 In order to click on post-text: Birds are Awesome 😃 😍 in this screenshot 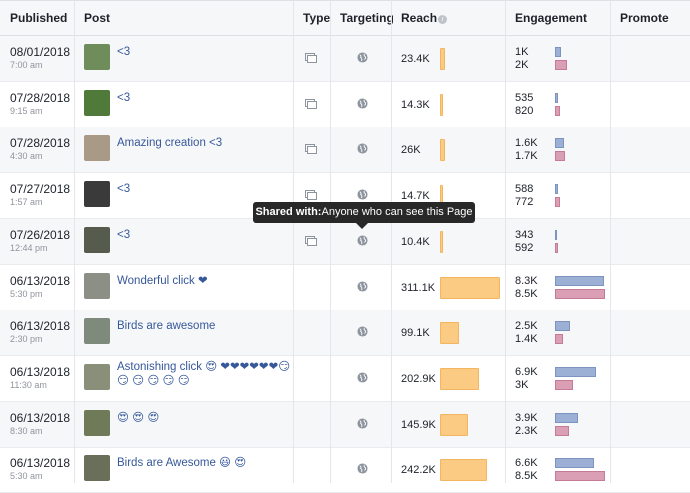, I will do `click(182, 463)`.